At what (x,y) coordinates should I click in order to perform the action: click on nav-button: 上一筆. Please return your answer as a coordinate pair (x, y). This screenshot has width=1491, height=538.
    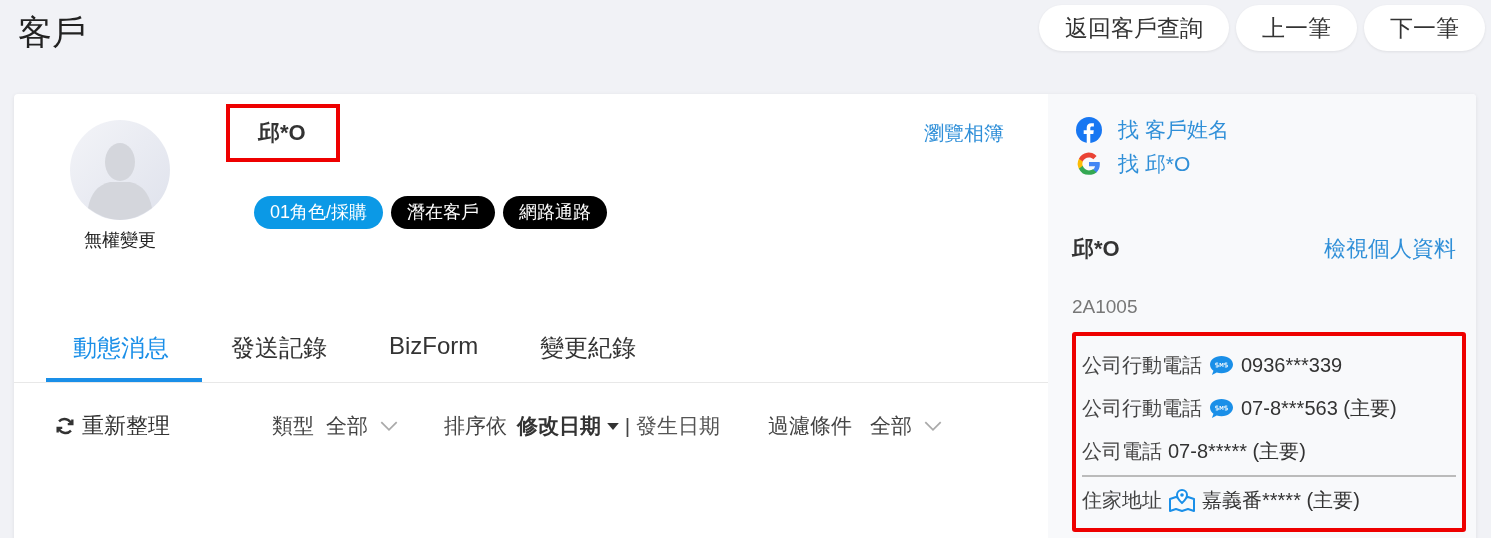
    Looking at the image, I should click on (1296, 28).